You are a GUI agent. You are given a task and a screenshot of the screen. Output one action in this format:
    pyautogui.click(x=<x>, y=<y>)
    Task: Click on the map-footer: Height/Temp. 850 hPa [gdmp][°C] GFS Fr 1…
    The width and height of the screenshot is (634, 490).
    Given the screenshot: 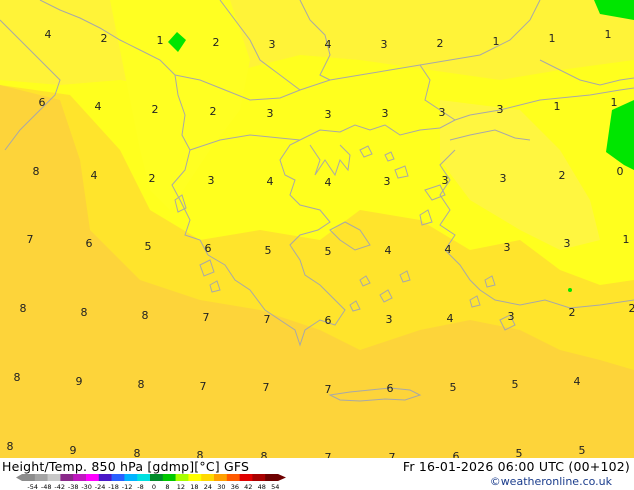 What is the action you would take?
    pyautogui.click(x=317, y=474)
    